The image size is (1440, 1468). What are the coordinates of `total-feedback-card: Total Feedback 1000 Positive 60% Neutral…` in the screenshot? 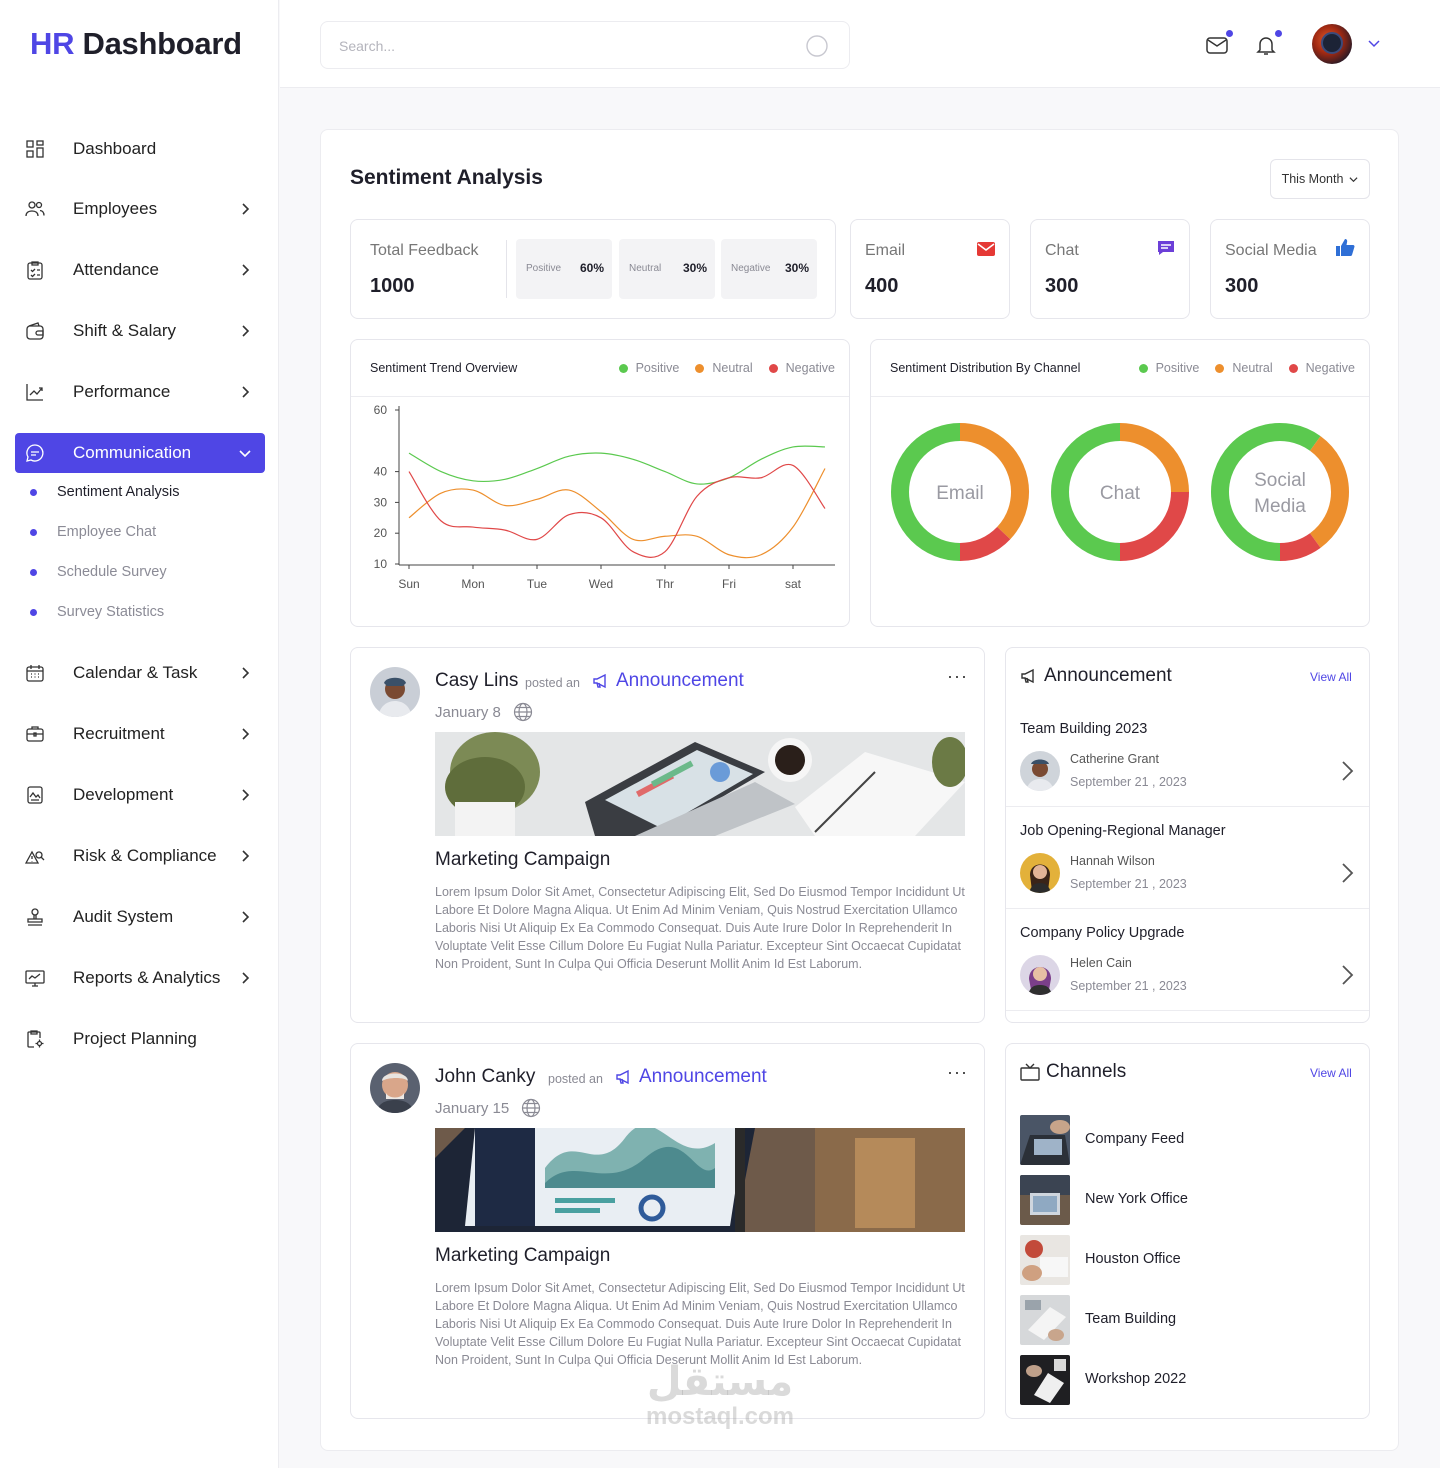 It's located at (593, 269).